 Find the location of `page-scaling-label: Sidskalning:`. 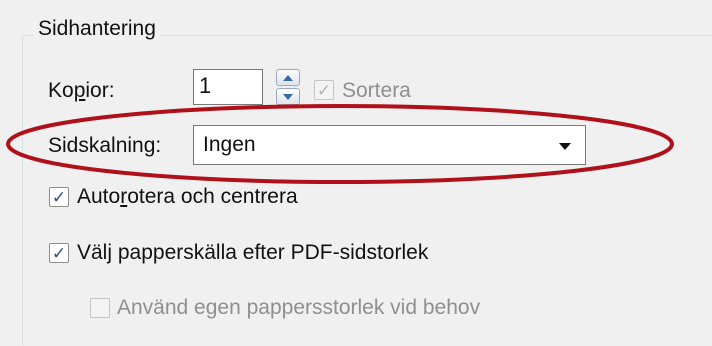

page-scaling-label: Sidskalning: is located at coordinates (105, 145).